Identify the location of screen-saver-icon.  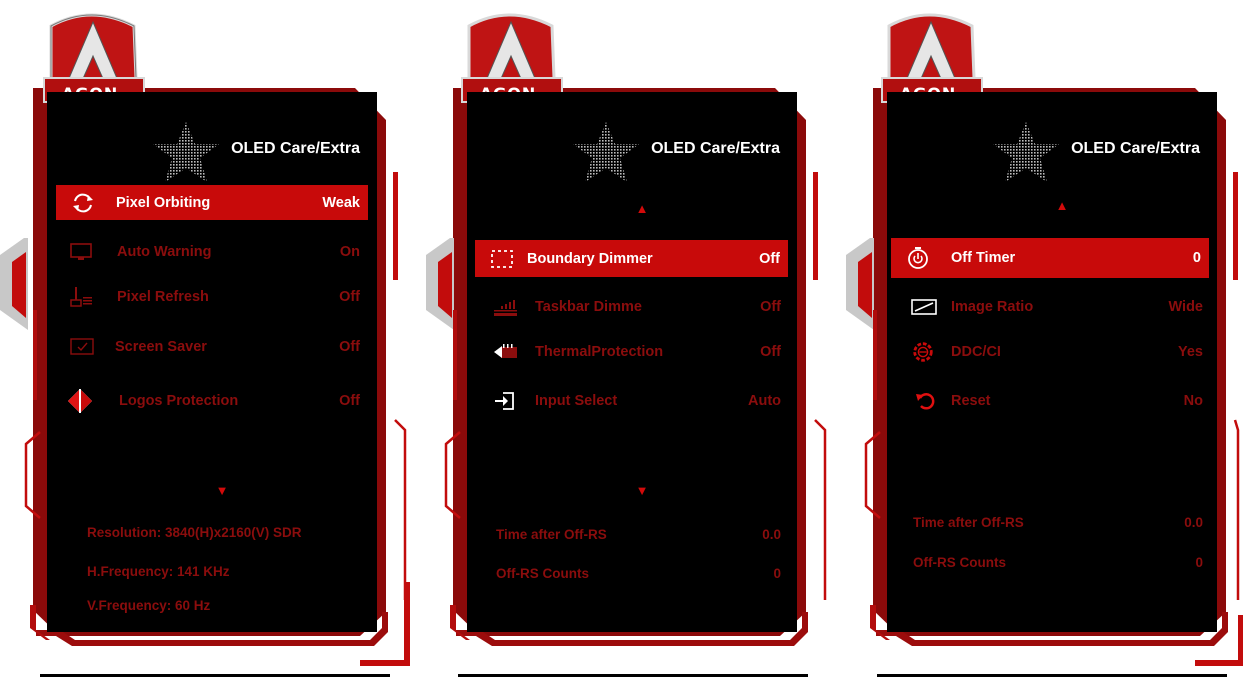
(82, 346).